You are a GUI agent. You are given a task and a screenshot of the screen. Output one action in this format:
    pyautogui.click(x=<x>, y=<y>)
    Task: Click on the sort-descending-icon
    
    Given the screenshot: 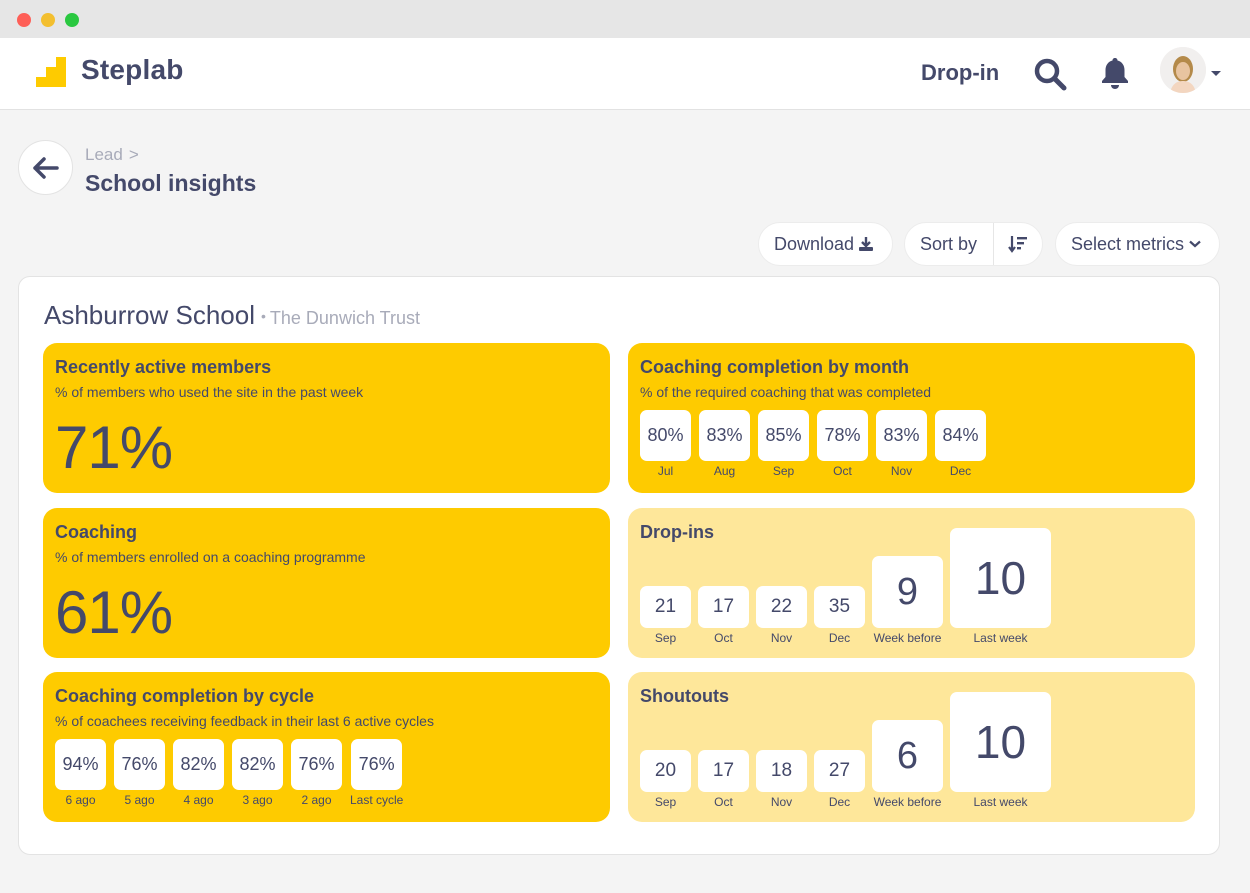 What is the action you would take?
    pyautogui.click(x=1018, y=244)
    